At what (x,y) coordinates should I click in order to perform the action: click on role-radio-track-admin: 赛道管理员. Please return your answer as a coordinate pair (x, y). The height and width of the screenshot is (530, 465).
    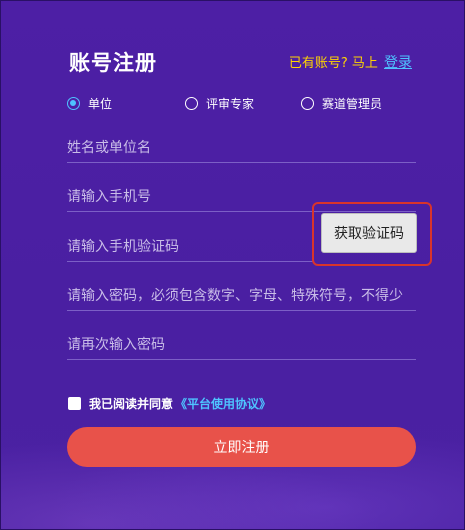
    Looking at the image, I should click on (341, 103).